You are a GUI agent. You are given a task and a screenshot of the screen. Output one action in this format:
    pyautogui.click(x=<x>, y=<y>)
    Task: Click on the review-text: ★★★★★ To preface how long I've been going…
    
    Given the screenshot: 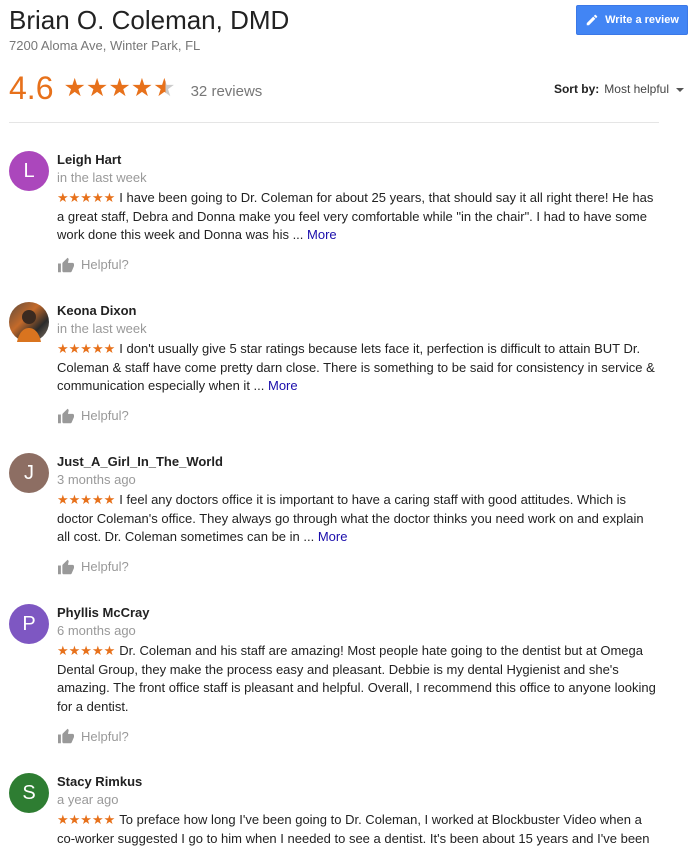 What is the action you would take?
    pyautogui.click(x=357, y=829)
    